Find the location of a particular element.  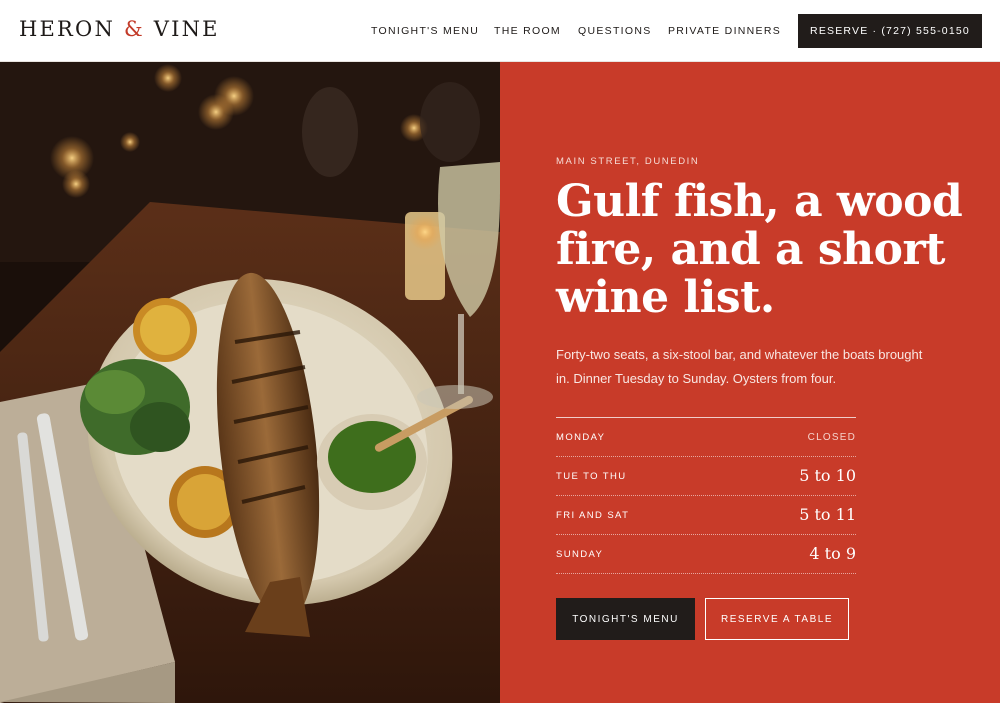

nav-private-dinners: PRIVATE DINNERS is located at coordinates (724, 31).